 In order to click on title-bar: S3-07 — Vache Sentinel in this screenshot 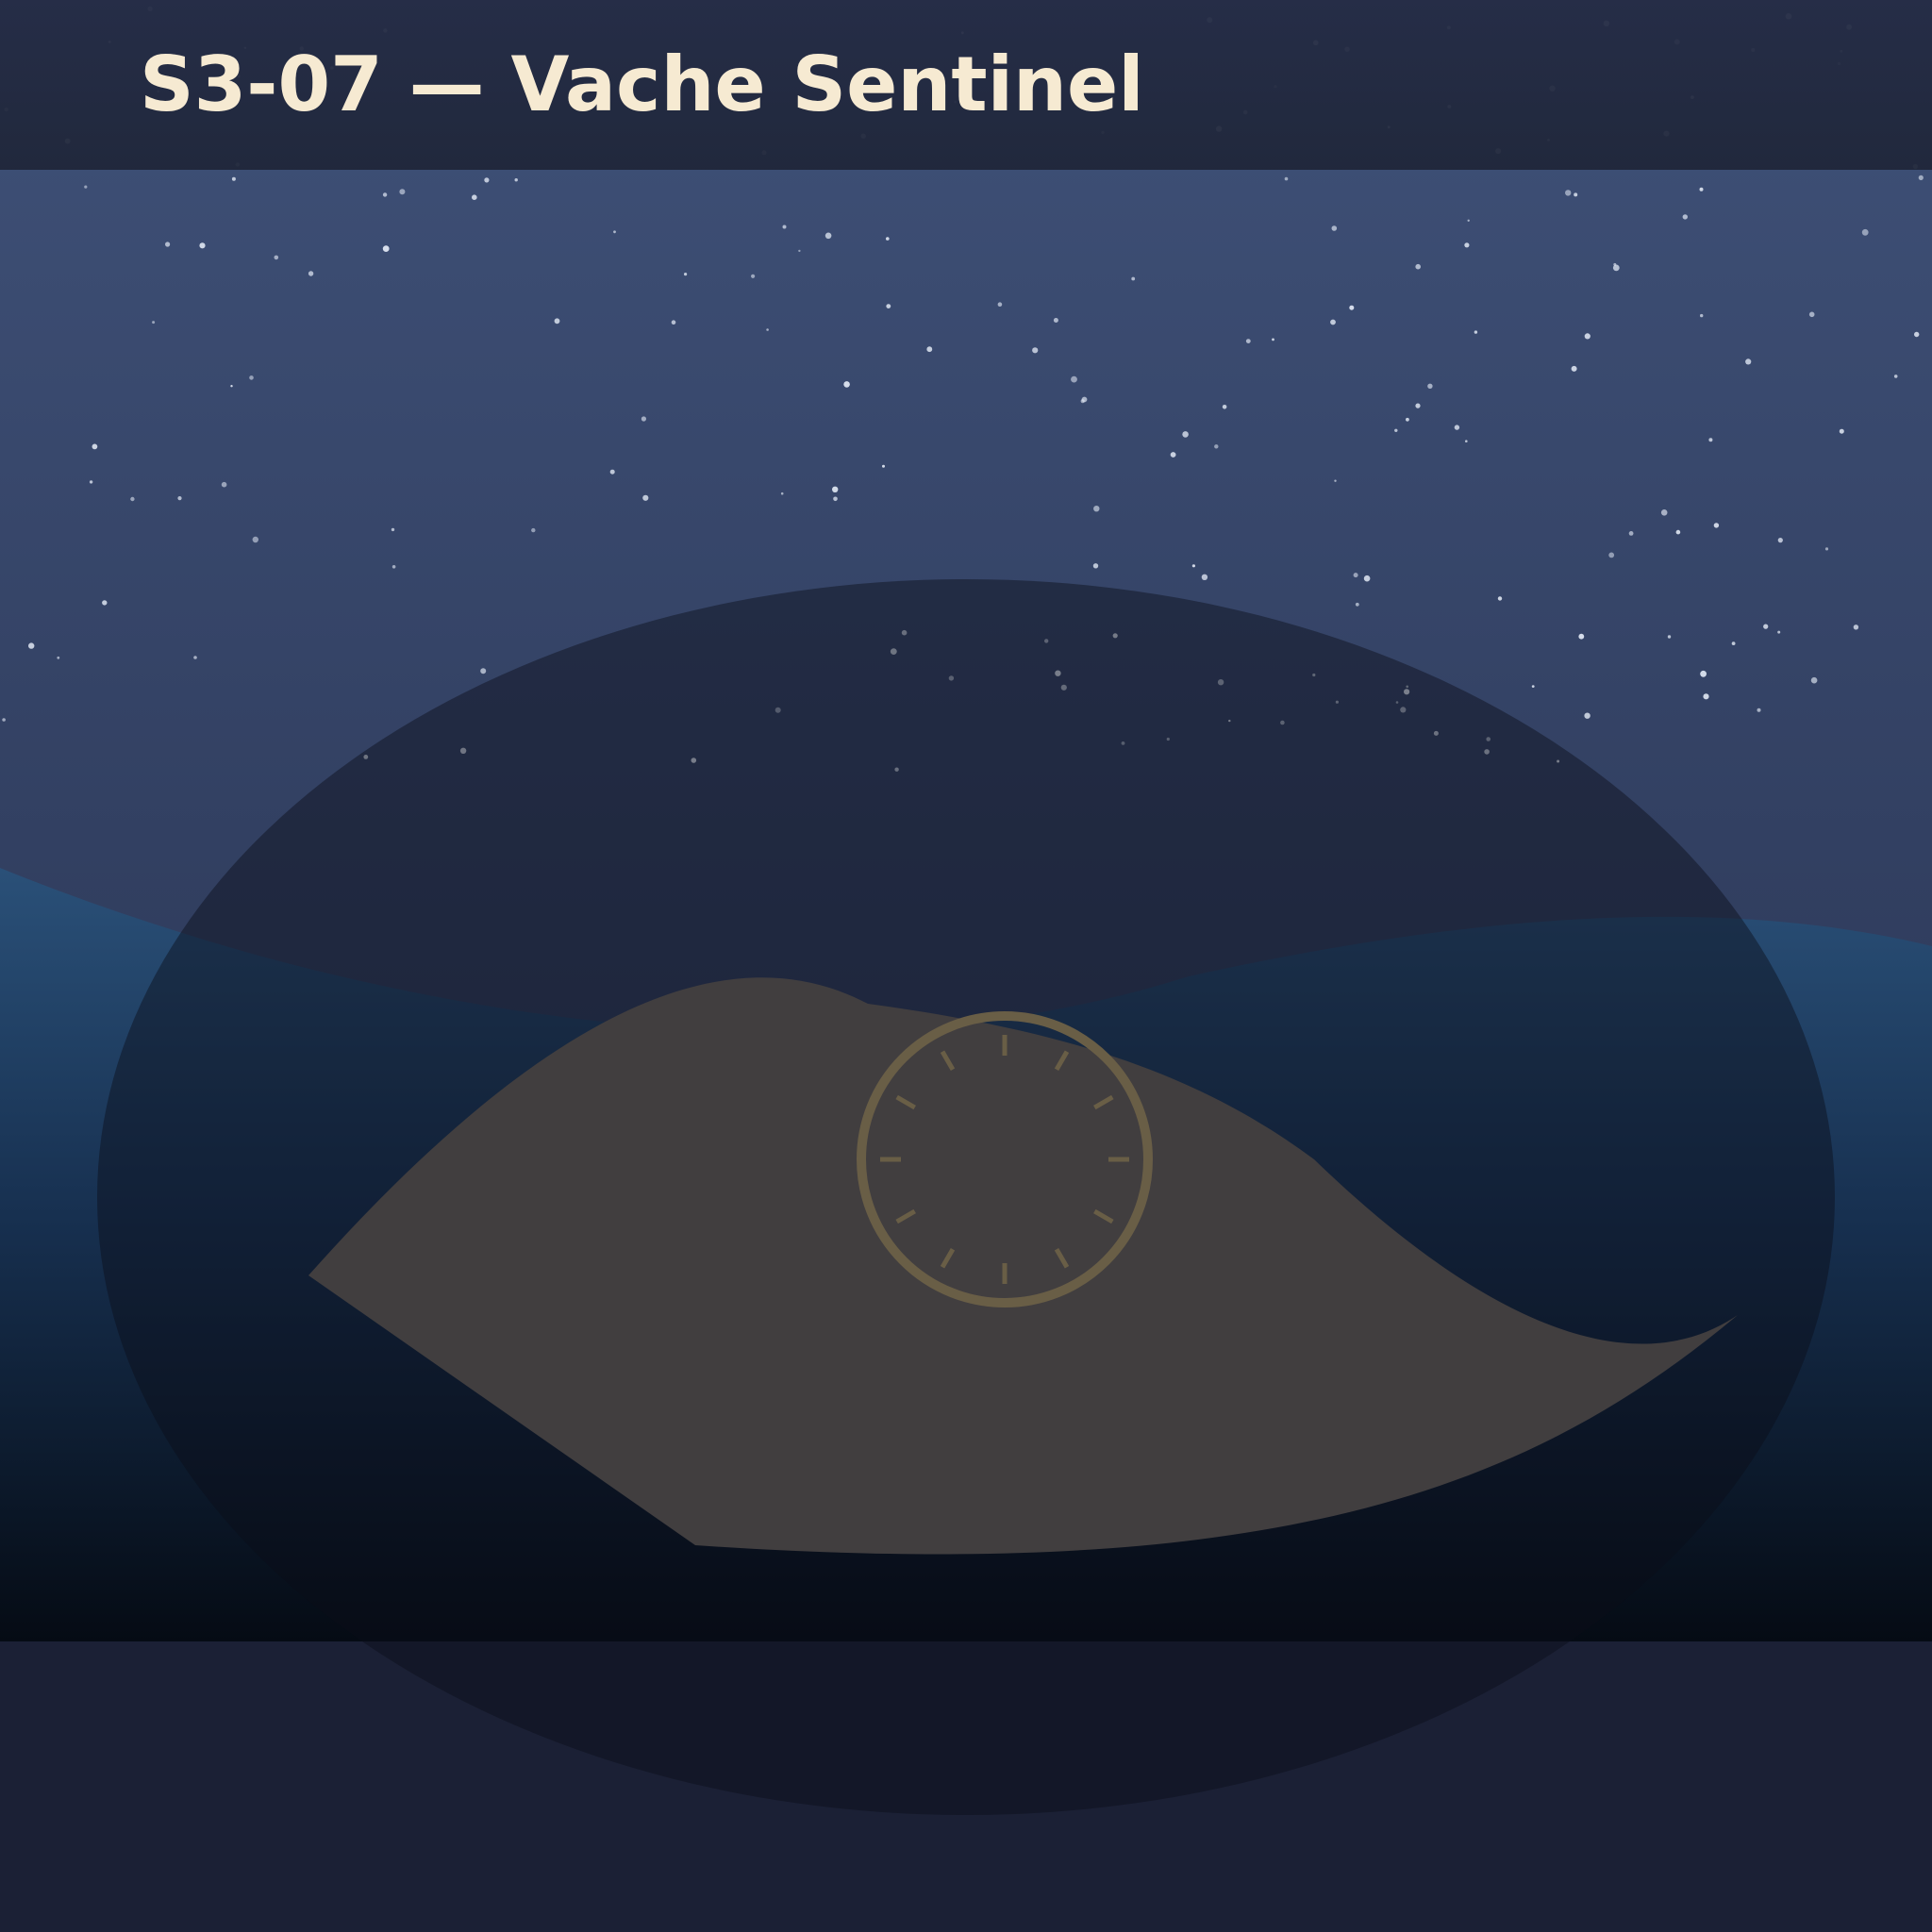, I will do `click(966, 85)`.